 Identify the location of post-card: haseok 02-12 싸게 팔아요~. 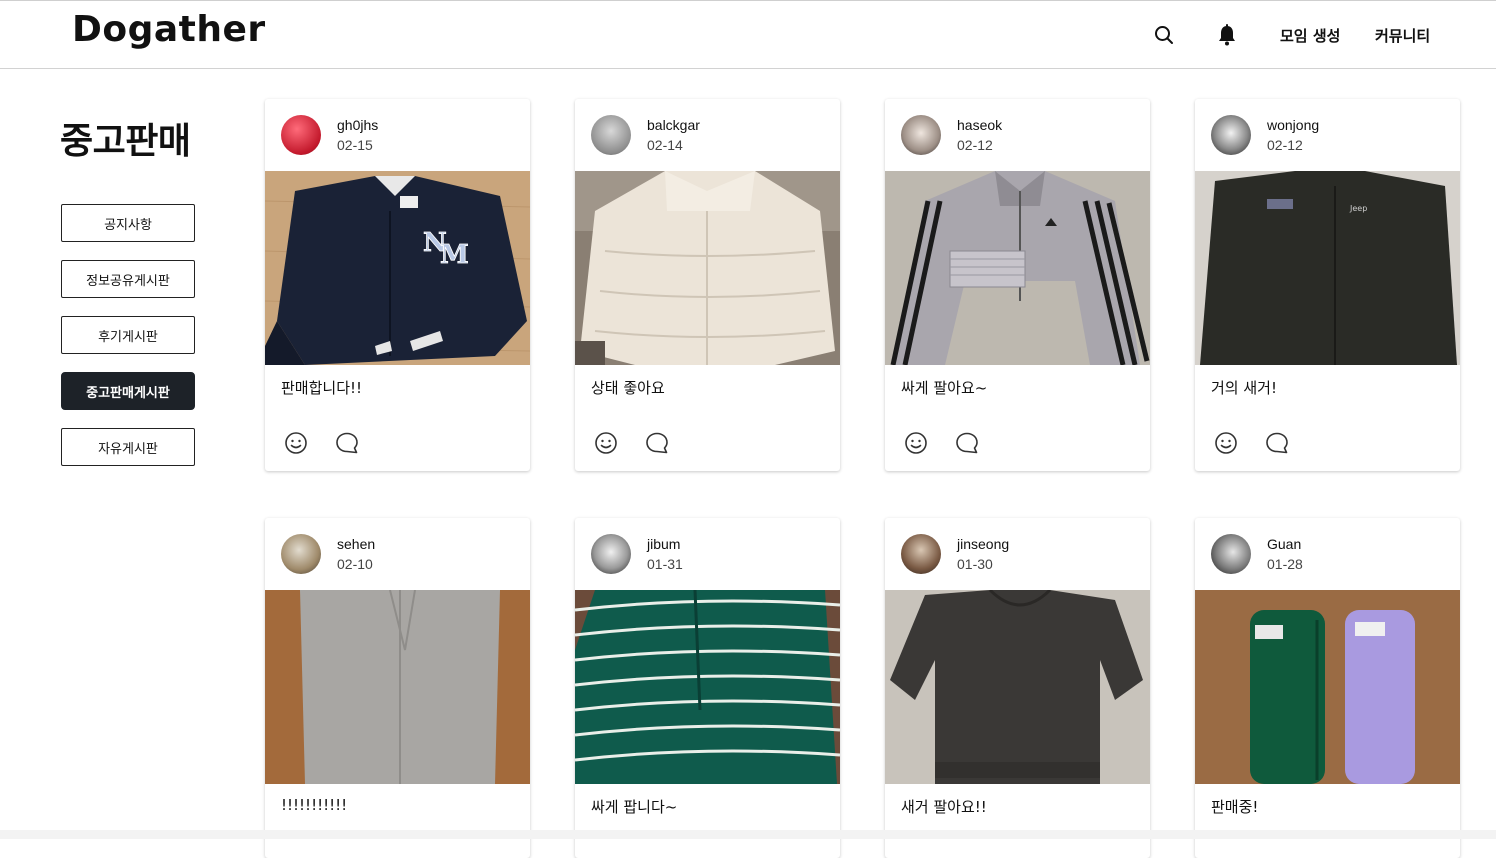
(1017, 285).